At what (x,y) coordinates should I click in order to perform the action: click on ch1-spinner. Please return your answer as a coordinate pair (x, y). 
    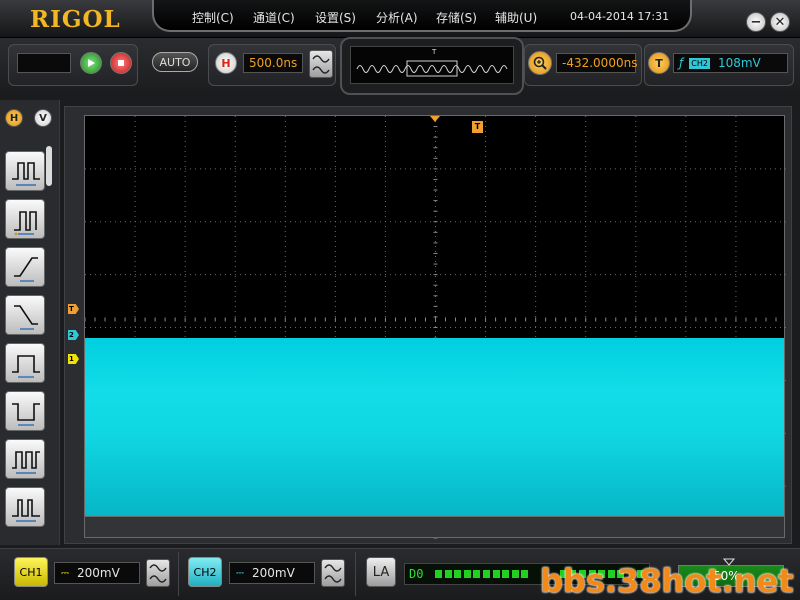
    Looking at the image, I should click on (158, 573).